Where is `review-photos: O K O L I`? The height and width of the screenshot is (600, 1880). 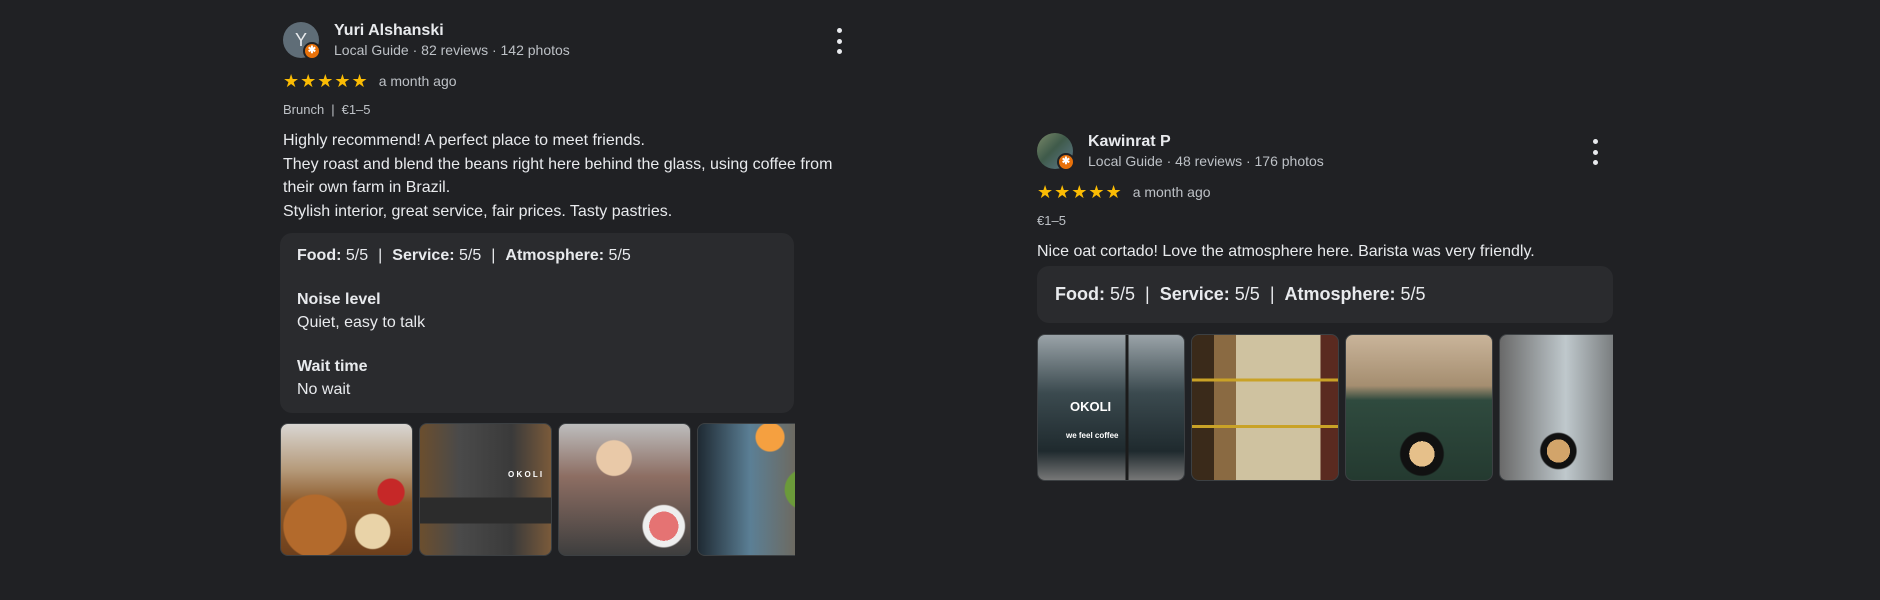
review-photos: O K O L I is located at coordinates (537, 489).